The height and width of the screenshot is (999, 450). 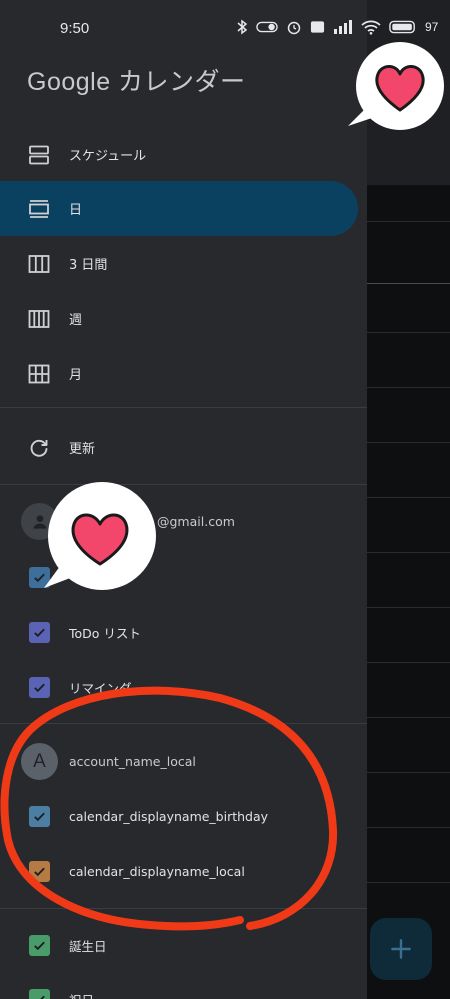 What do you see at coordinates (294, 28) in the screenshot?
I see `alarm-icon` at bounding box center [294, 28].